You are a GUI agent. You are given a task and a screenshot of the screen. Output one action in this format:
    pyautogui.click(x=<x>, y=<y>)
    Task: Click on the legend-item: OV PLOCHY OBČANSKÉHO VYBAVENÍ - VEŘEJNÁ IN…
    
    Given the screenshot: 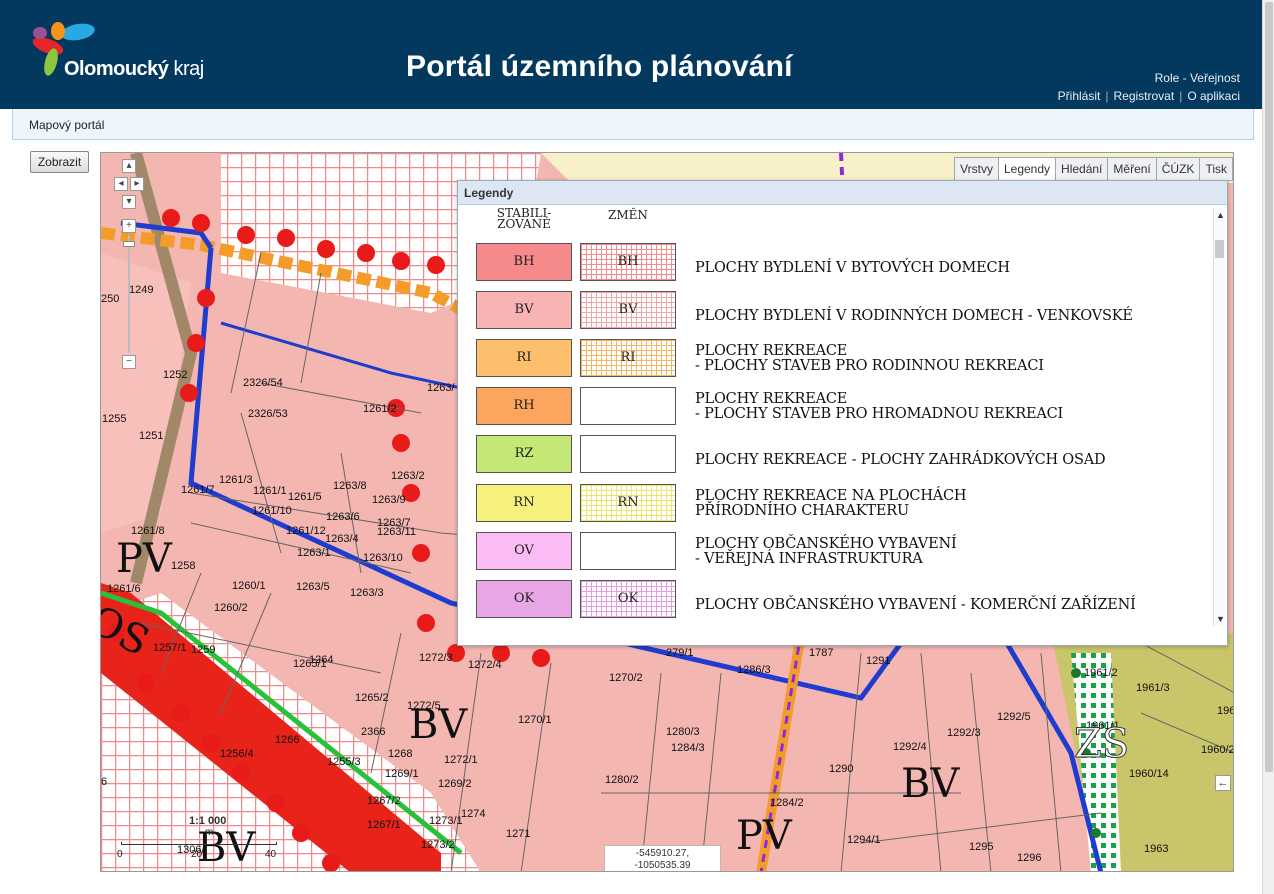 What is the action you would take?
    pyautogui.click(x=816, y=552)
    